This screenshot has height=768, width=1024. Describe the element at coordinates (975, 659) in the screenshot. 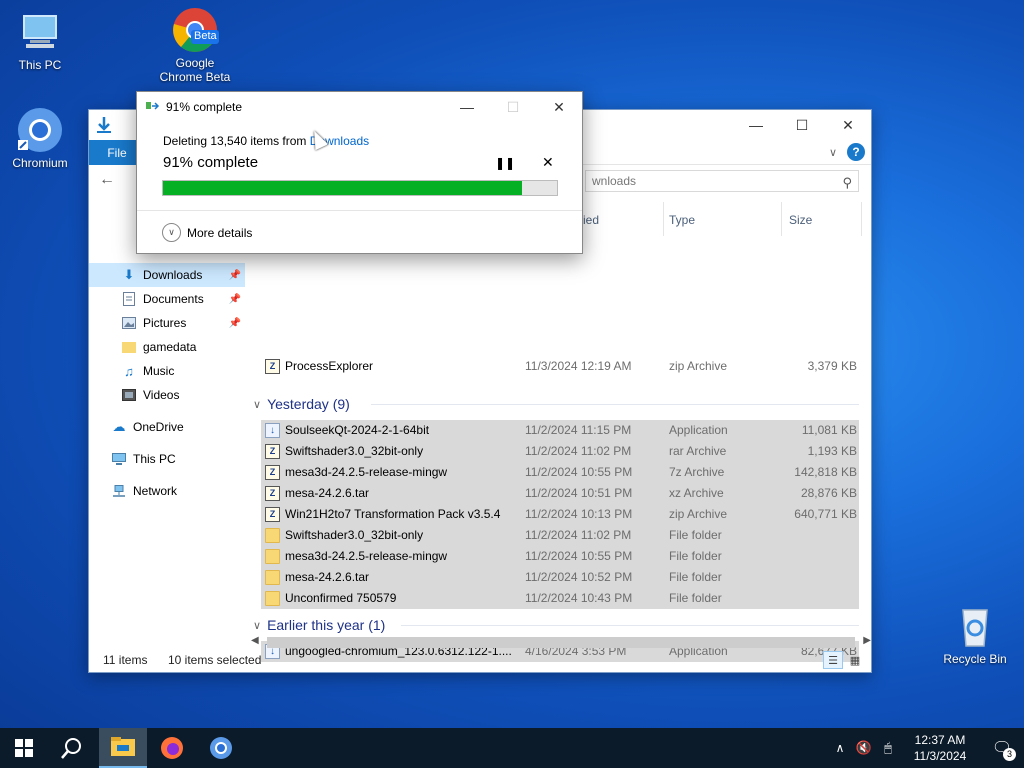

I see `desktop-icon-label: Recycle Bin` at that location.